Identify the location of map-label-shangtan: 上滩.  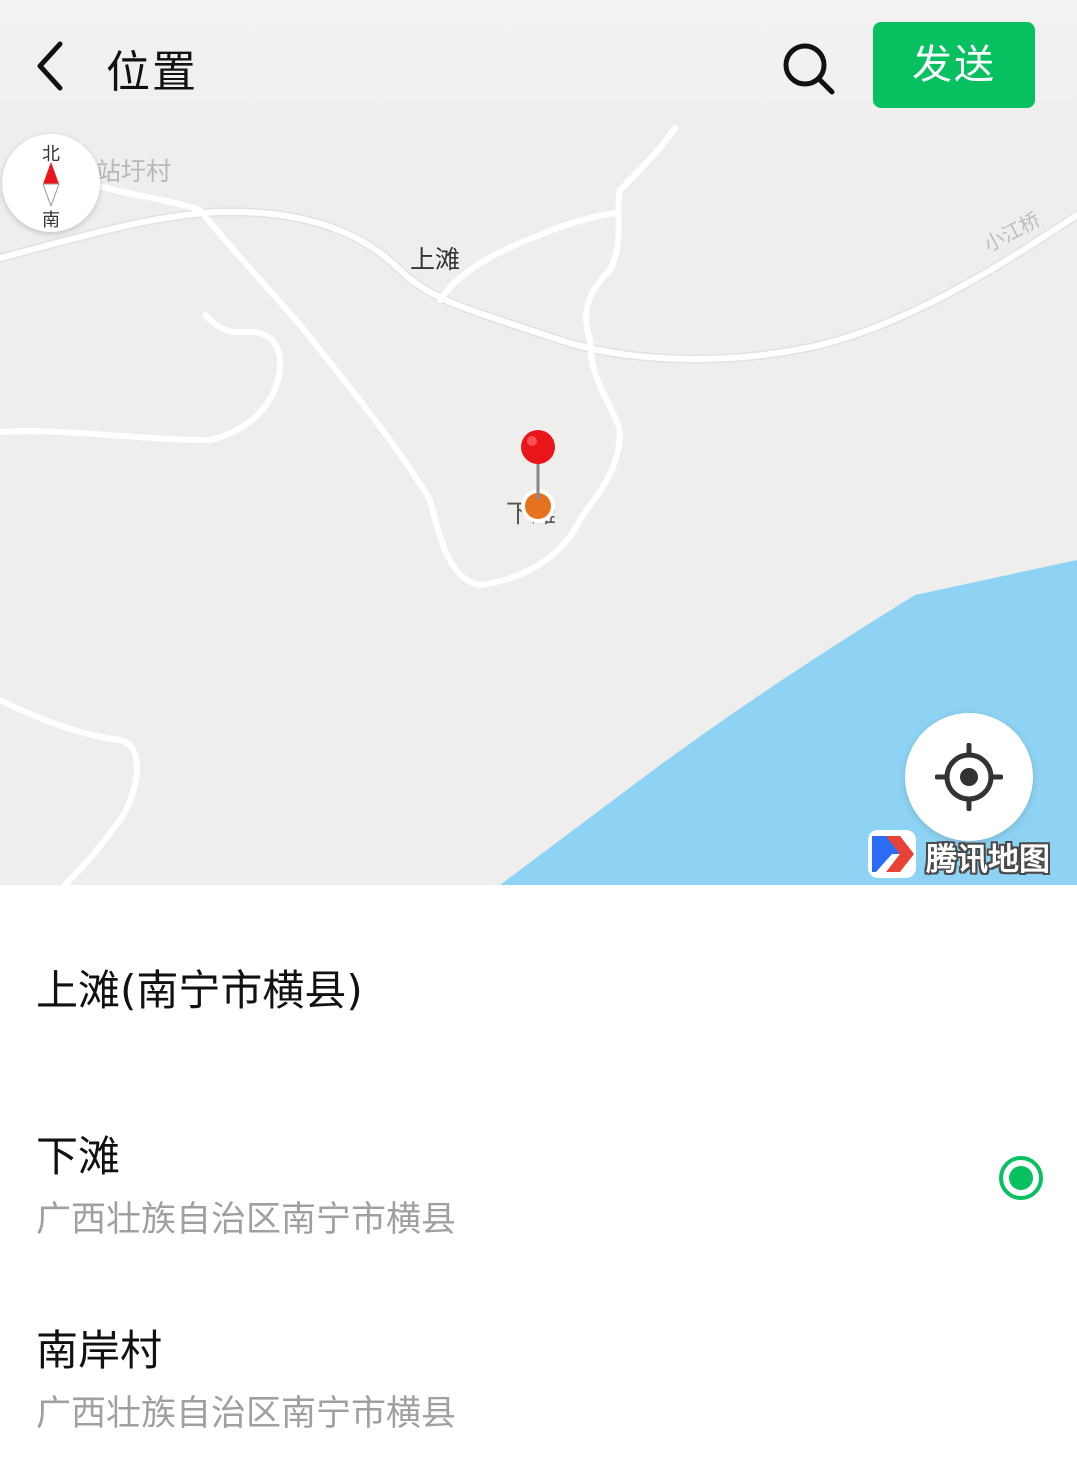
(435, 259).